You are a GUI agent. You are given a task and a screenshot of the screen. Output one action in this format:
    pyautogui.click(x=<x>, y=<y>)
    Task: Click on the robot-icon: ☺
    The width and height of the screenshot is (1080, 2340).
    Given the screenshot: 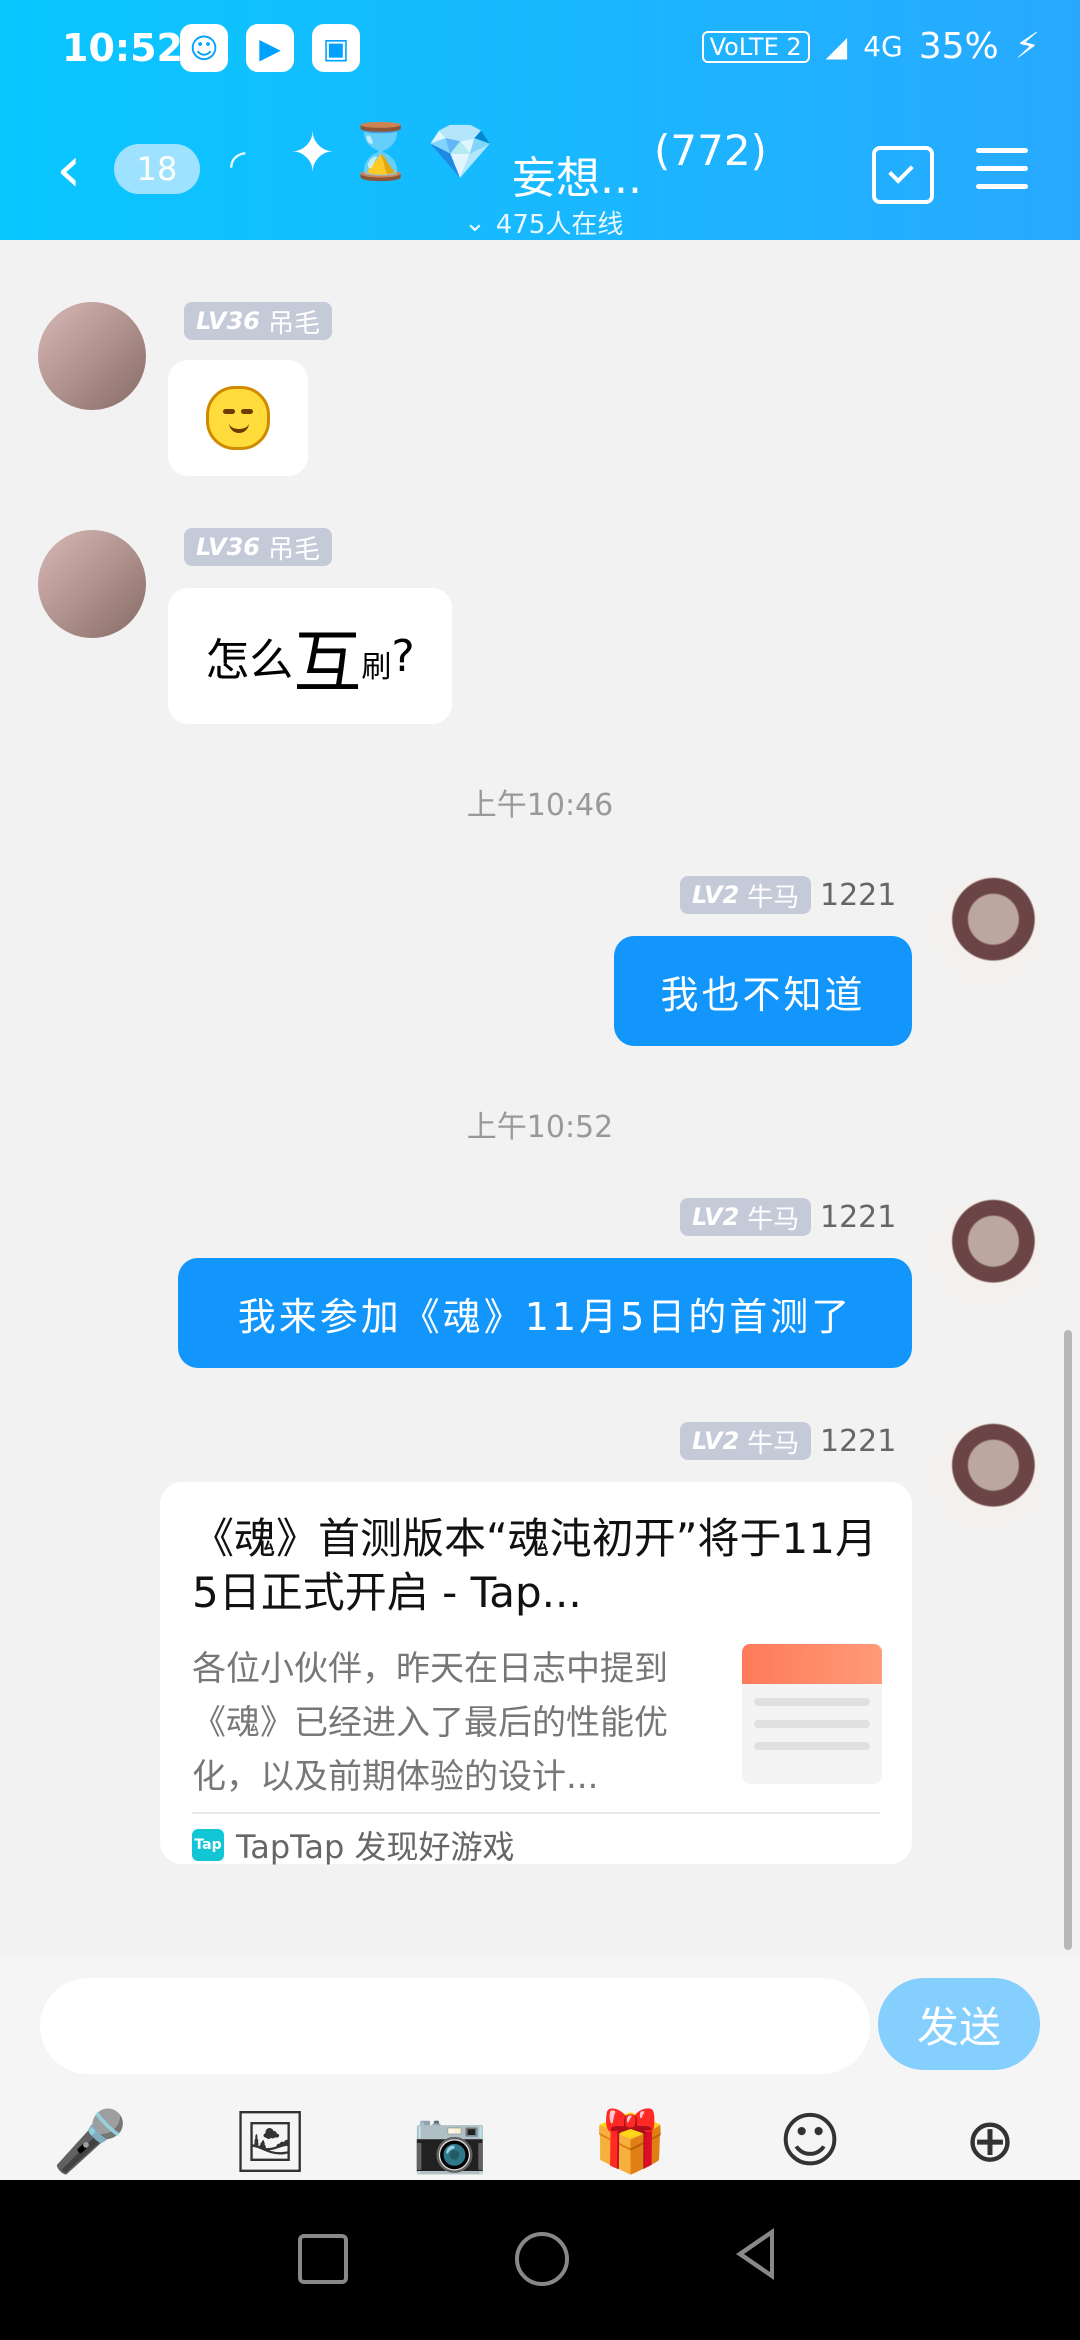 What is the action you would take?
    pyautogui.click(x=204, y=48)
    